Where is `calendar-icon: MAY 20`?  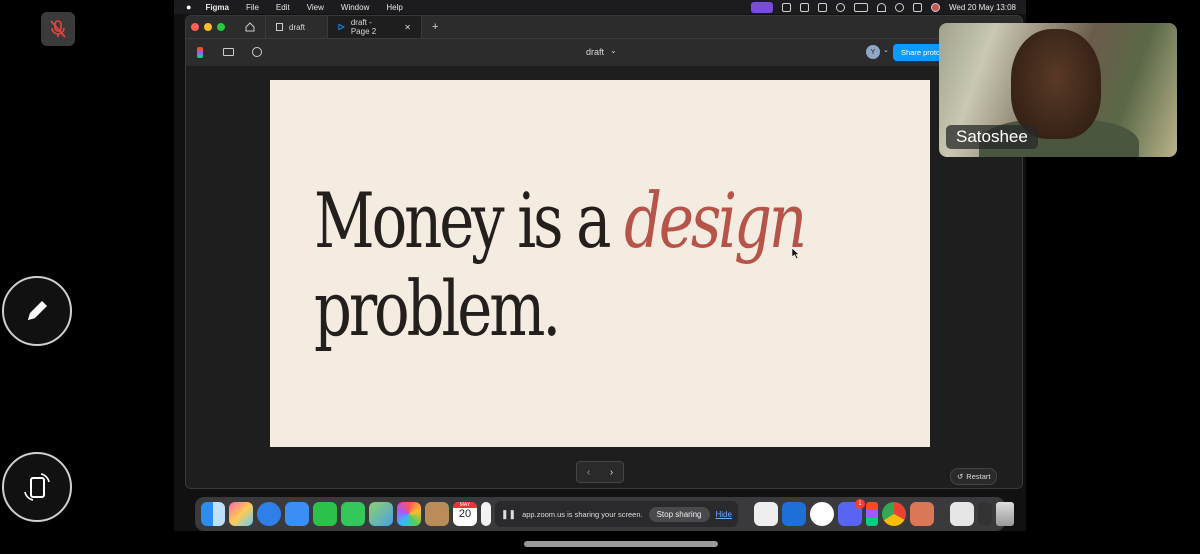
calendar-icon: MAY 20 is located at coordinates (465, 514).